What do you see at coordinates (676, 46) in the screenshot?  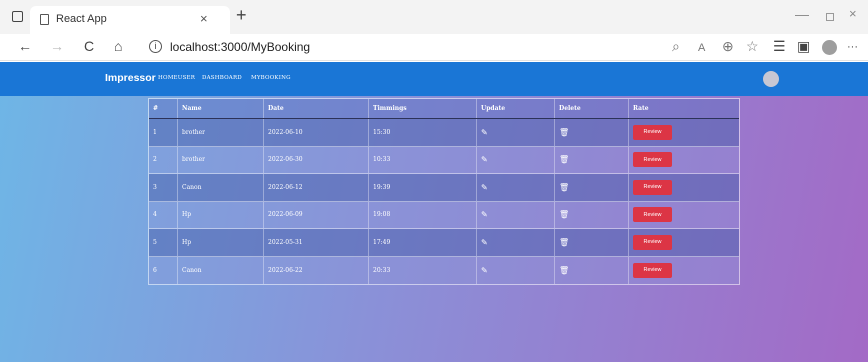 I see `search-icon: ⌕` at bounding box center [676, 46].